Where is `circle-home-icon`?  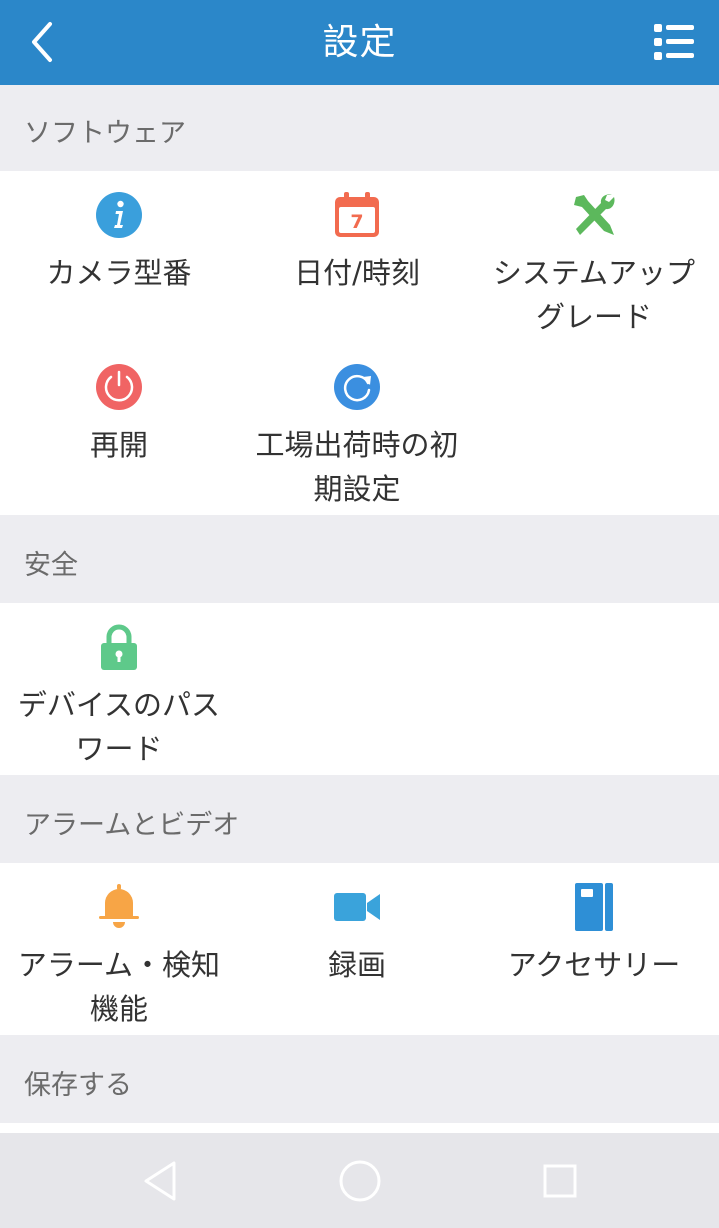 circle-home-icon is located at coordinates (360, 1181).